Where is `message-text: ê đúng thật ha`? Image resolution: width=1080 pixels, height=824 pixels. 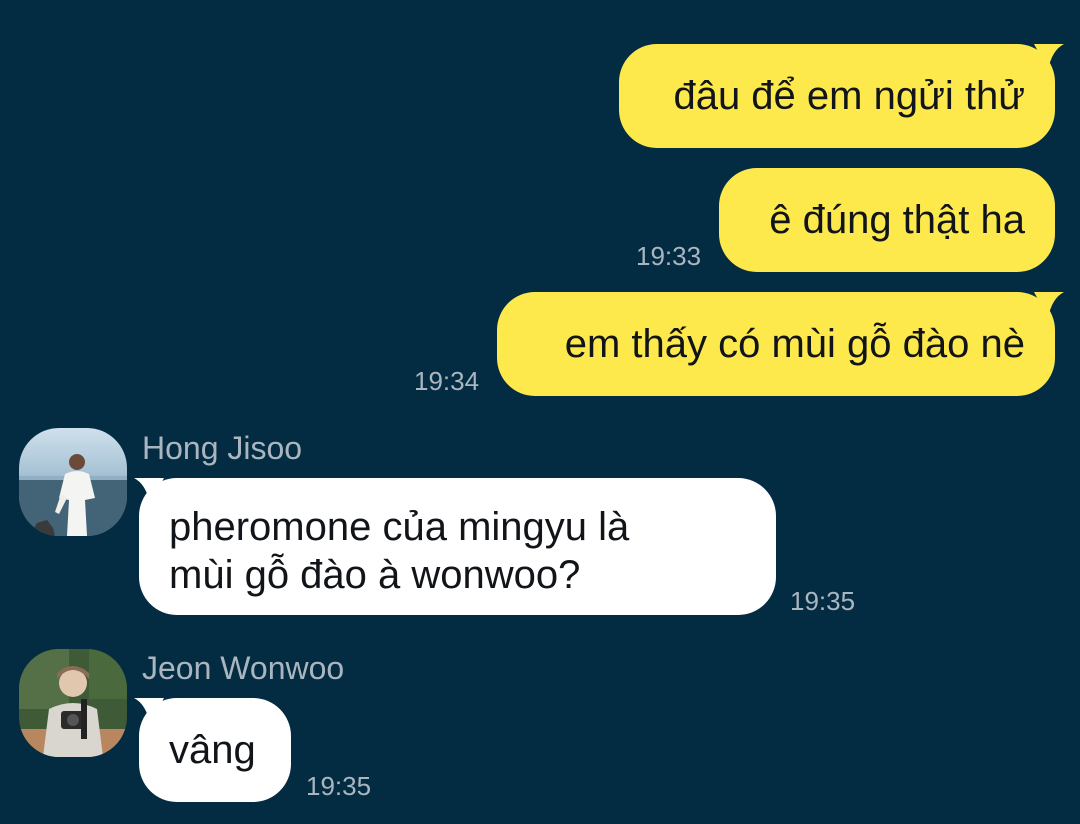 message-text: ê đúng thật ha is located at coordinates (897, 220).